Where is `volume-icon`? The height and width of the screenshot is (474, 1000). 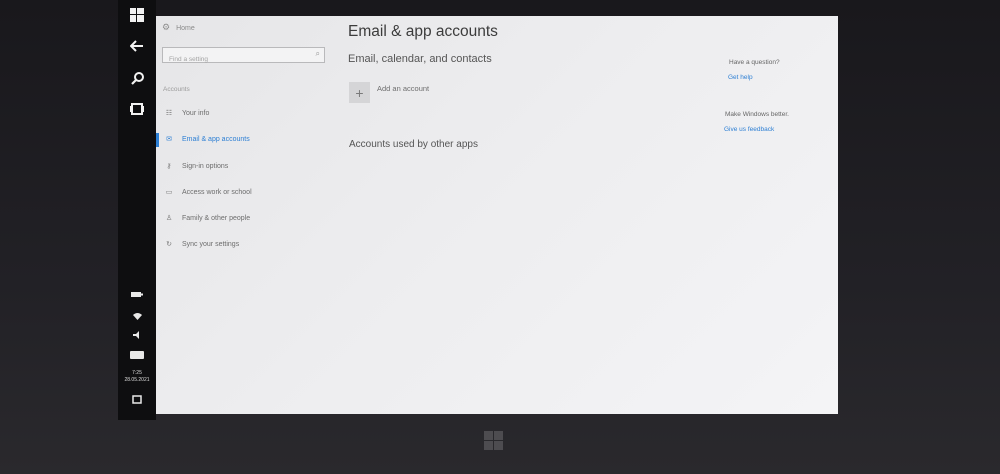
volume-icon is located at coordinates (137, 335).